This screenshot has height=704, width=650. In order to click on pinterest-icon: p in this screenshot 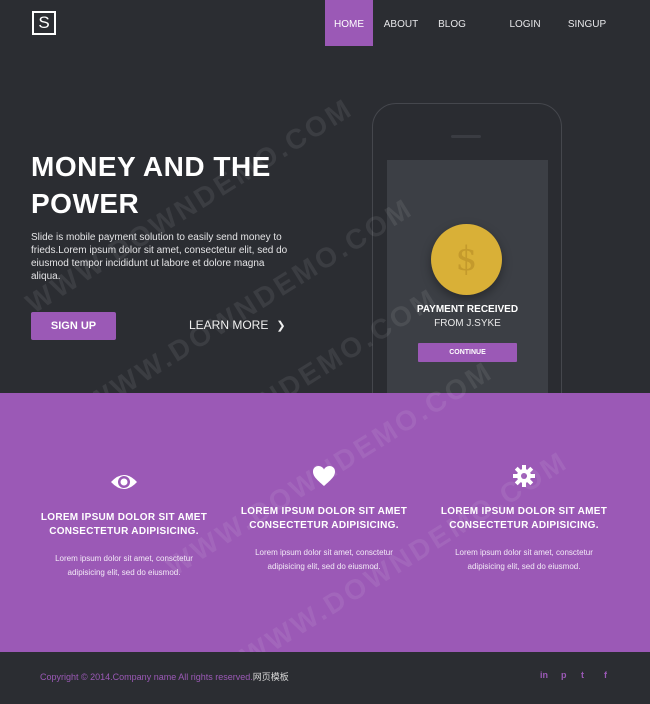, I will do `click(564, 675)`.